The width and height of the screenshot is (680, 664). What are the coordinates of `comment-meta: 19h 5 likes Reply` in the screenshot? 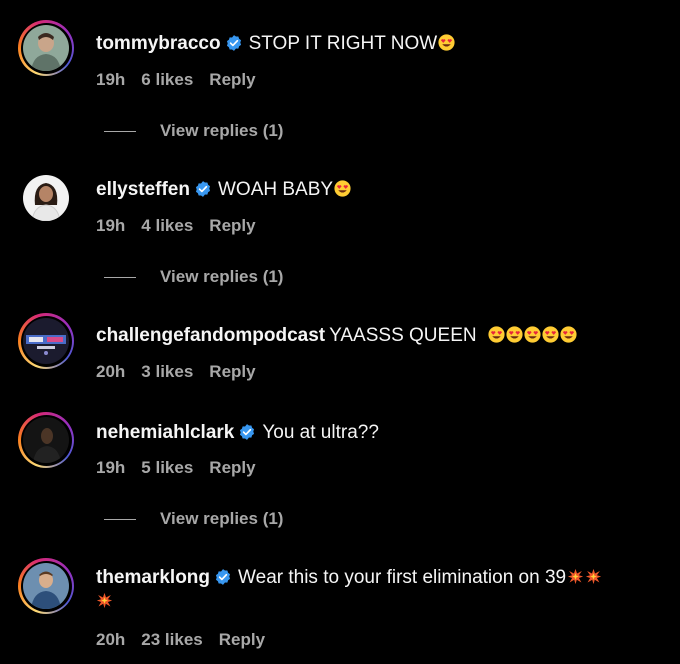 It's located at (184, 468).